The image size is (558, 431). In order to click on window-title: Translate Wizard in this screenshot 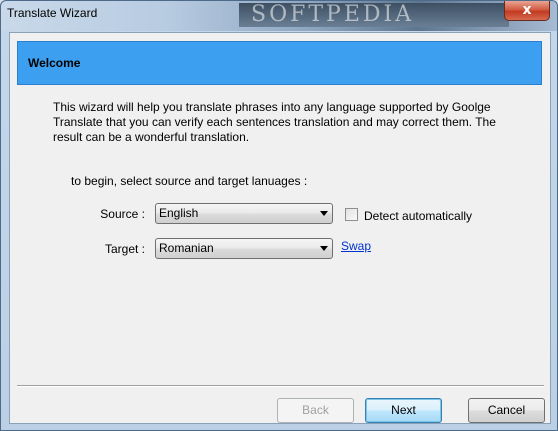, I will do `click(52, 13)`.